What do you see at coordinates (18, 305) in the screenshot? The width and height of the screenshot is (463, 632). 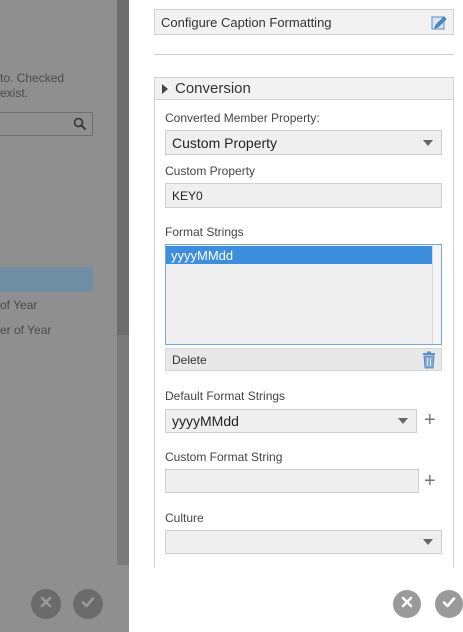 I see `list-item: of Year` at bounding box center [18, 305].